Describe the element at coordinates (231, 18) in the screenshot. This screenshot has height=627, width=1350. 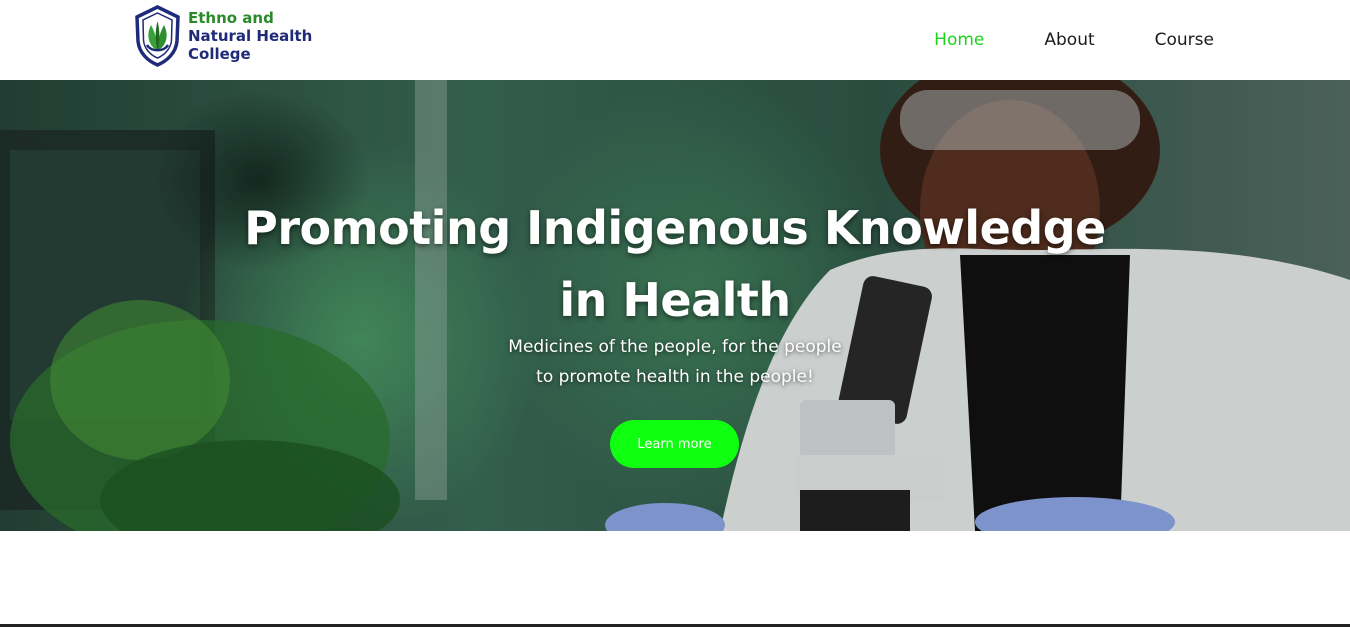
I see `brand-line-1: Ethno and` at that location.